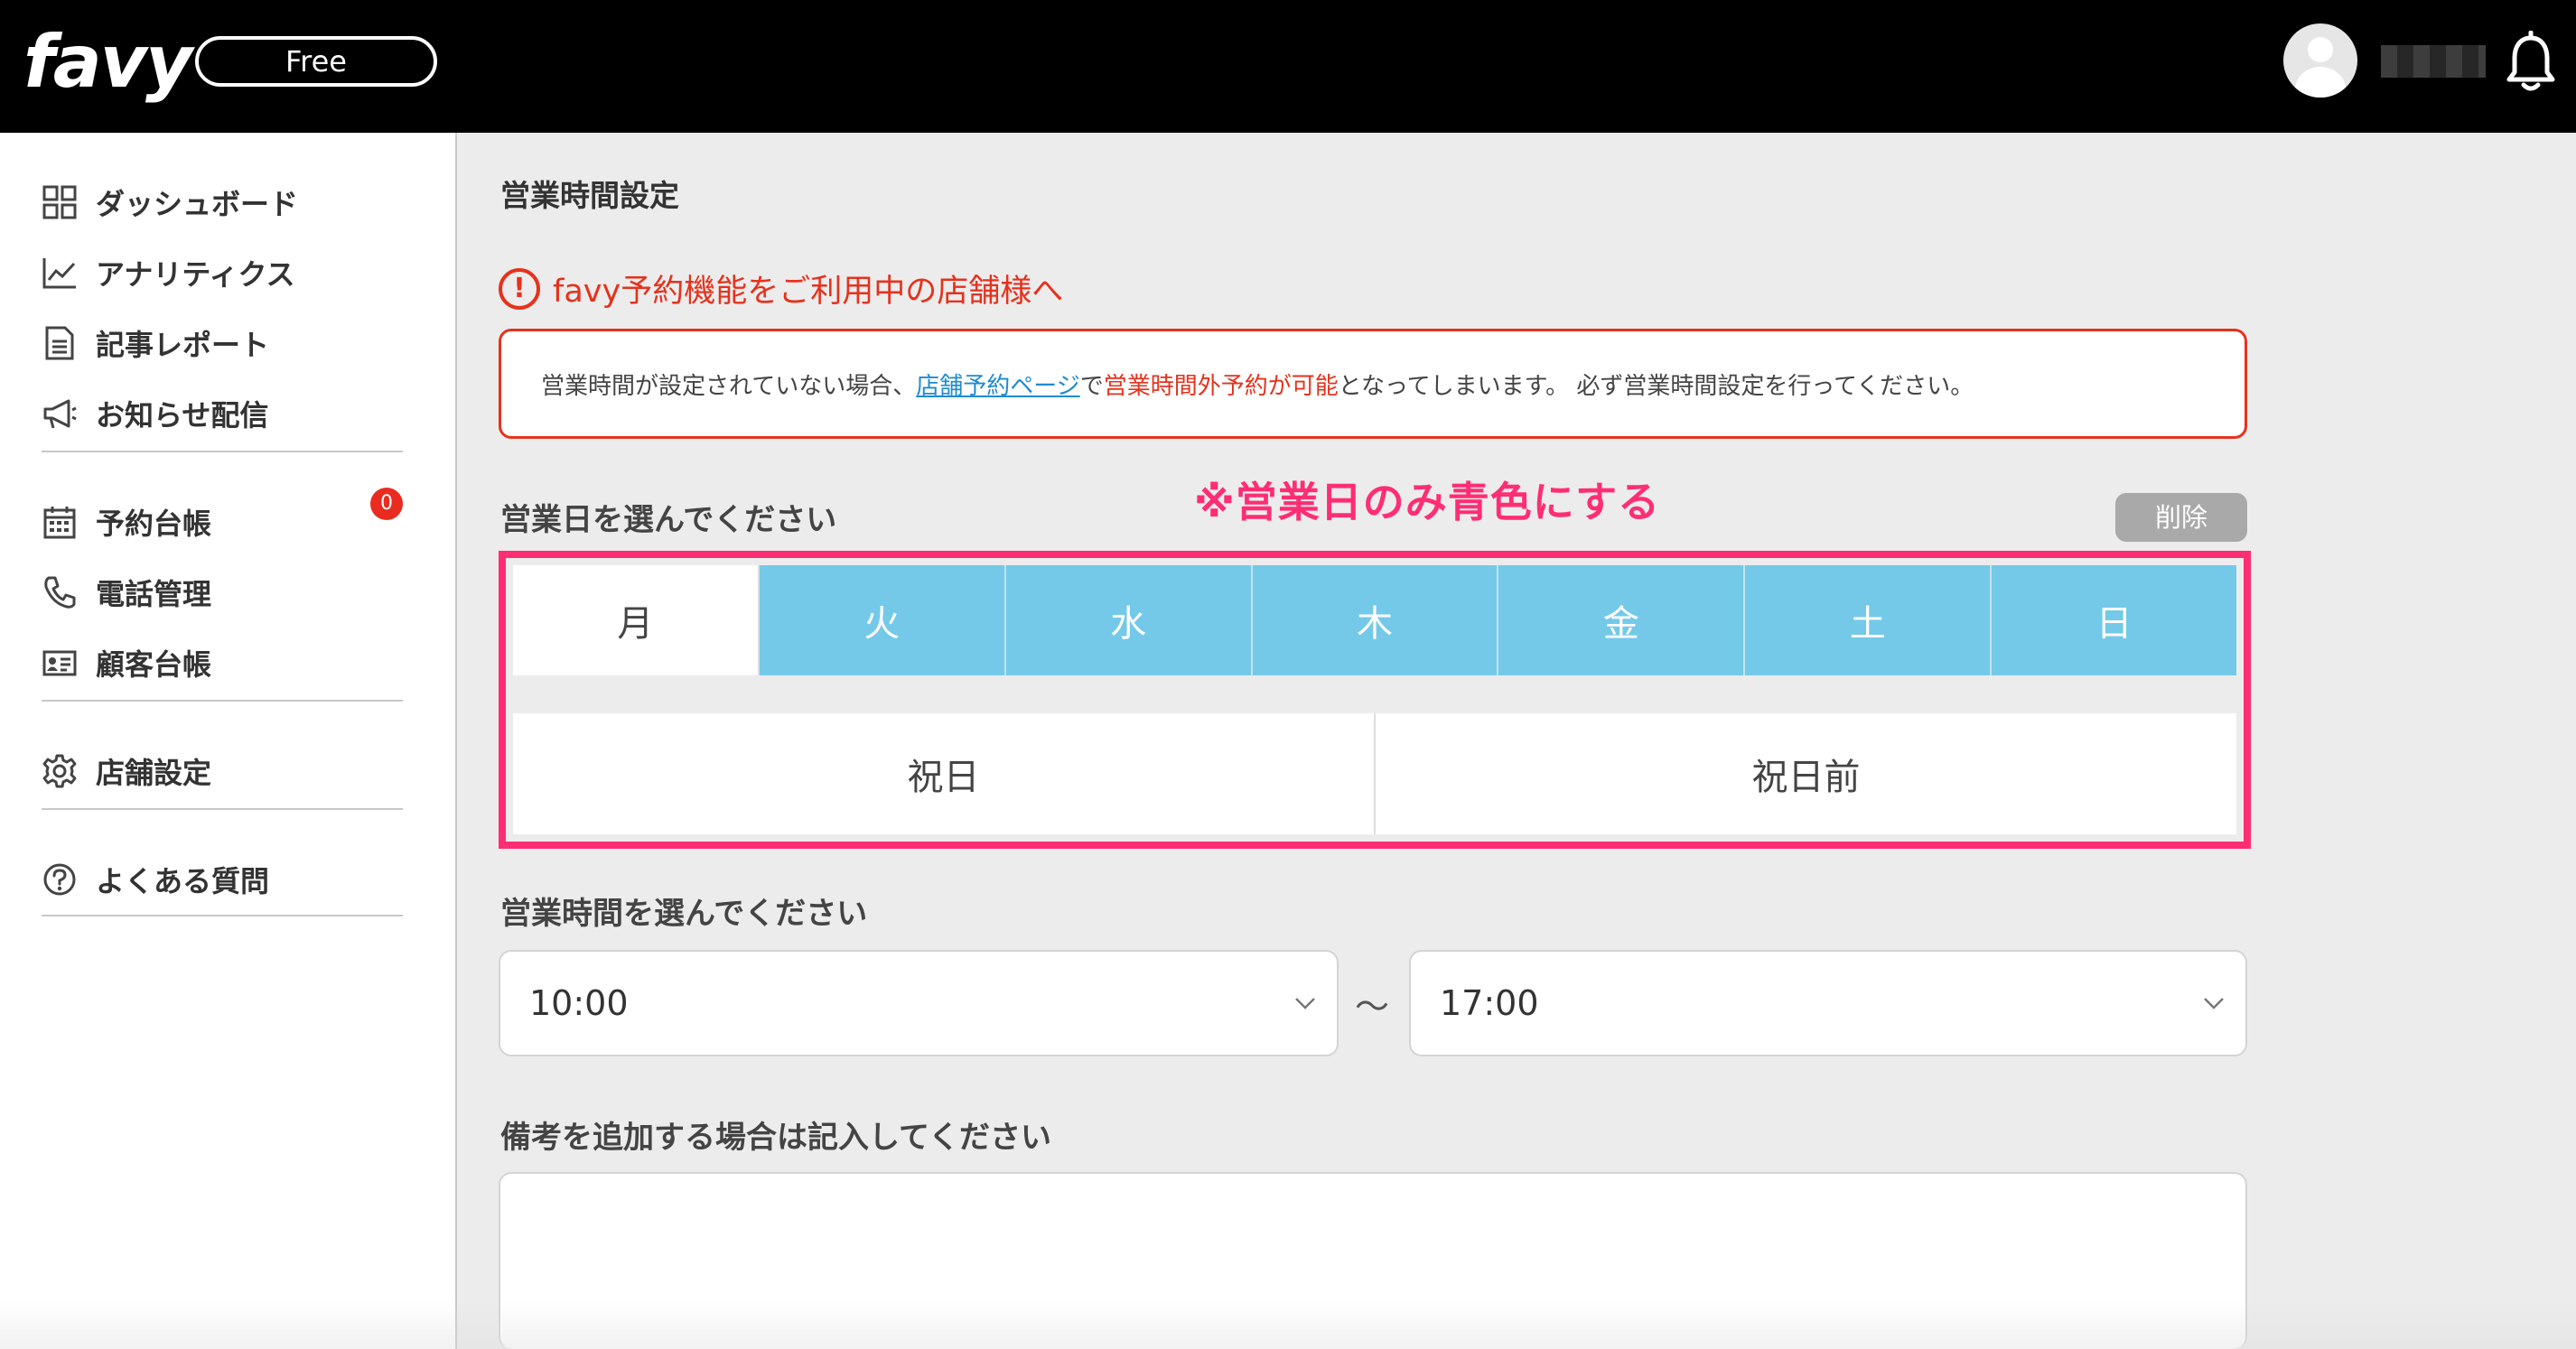 The width and height of the screenshot is (2576, 1349). What do you see at coordinates (2433, 61) in the screenshot?
I see `username-redacted` at bounding box center [2433, 61].